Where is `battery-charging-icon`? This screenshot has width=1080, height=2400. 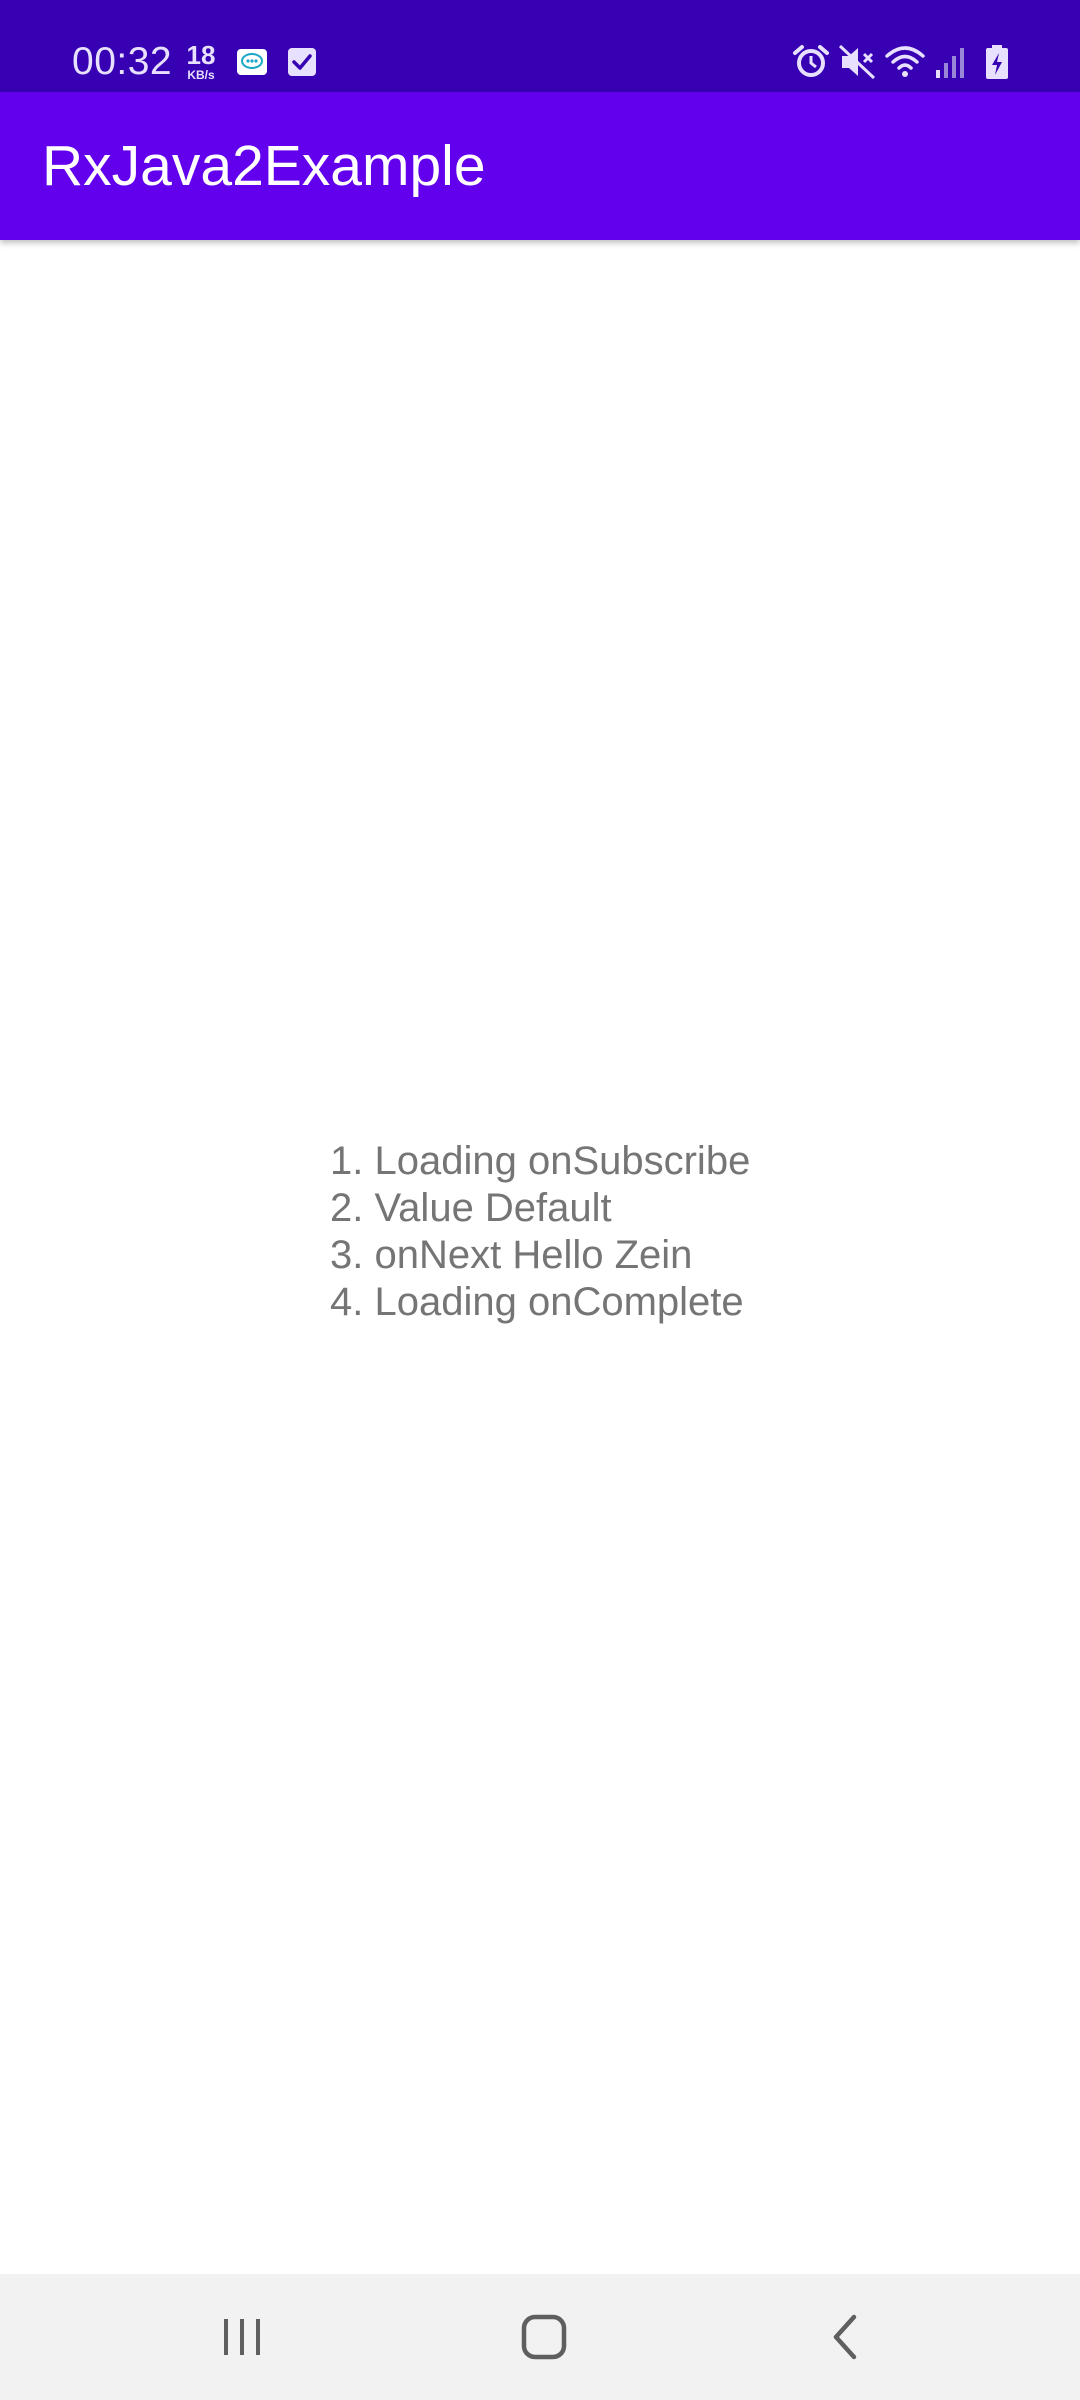 battery-charging-icon is located at coordinates (997, 62).